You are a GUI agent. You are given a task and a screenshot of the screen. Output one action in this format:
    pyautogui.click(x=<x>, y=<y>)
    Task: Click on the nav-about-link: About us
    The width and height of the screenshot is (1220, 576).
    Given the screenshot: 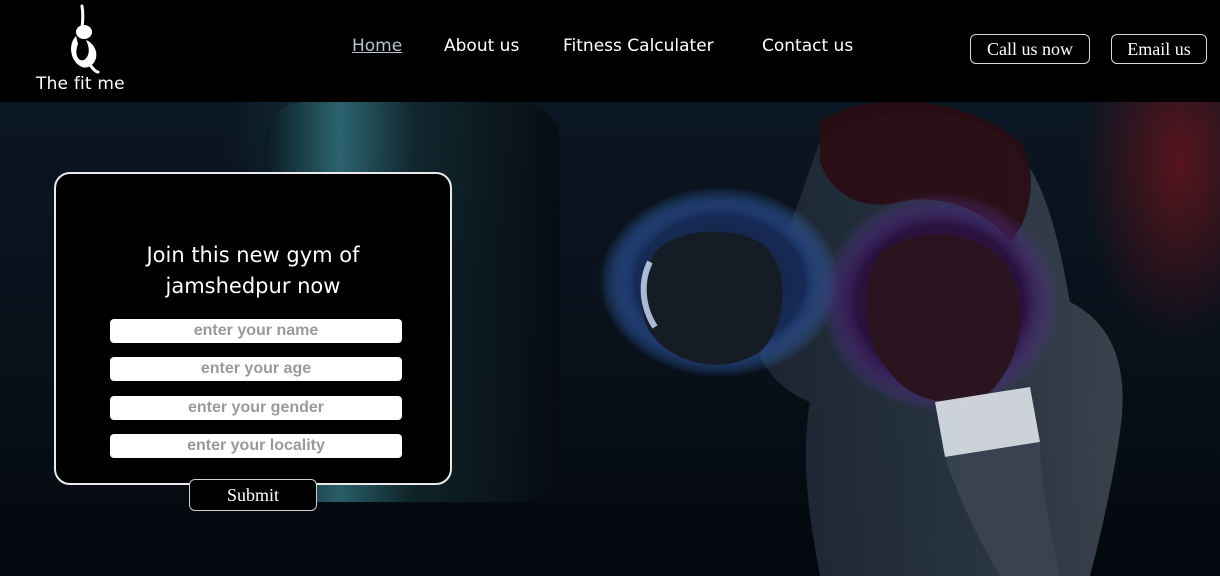 What is the action you would take?
    pyautogui.click(x=481, y=46)
    